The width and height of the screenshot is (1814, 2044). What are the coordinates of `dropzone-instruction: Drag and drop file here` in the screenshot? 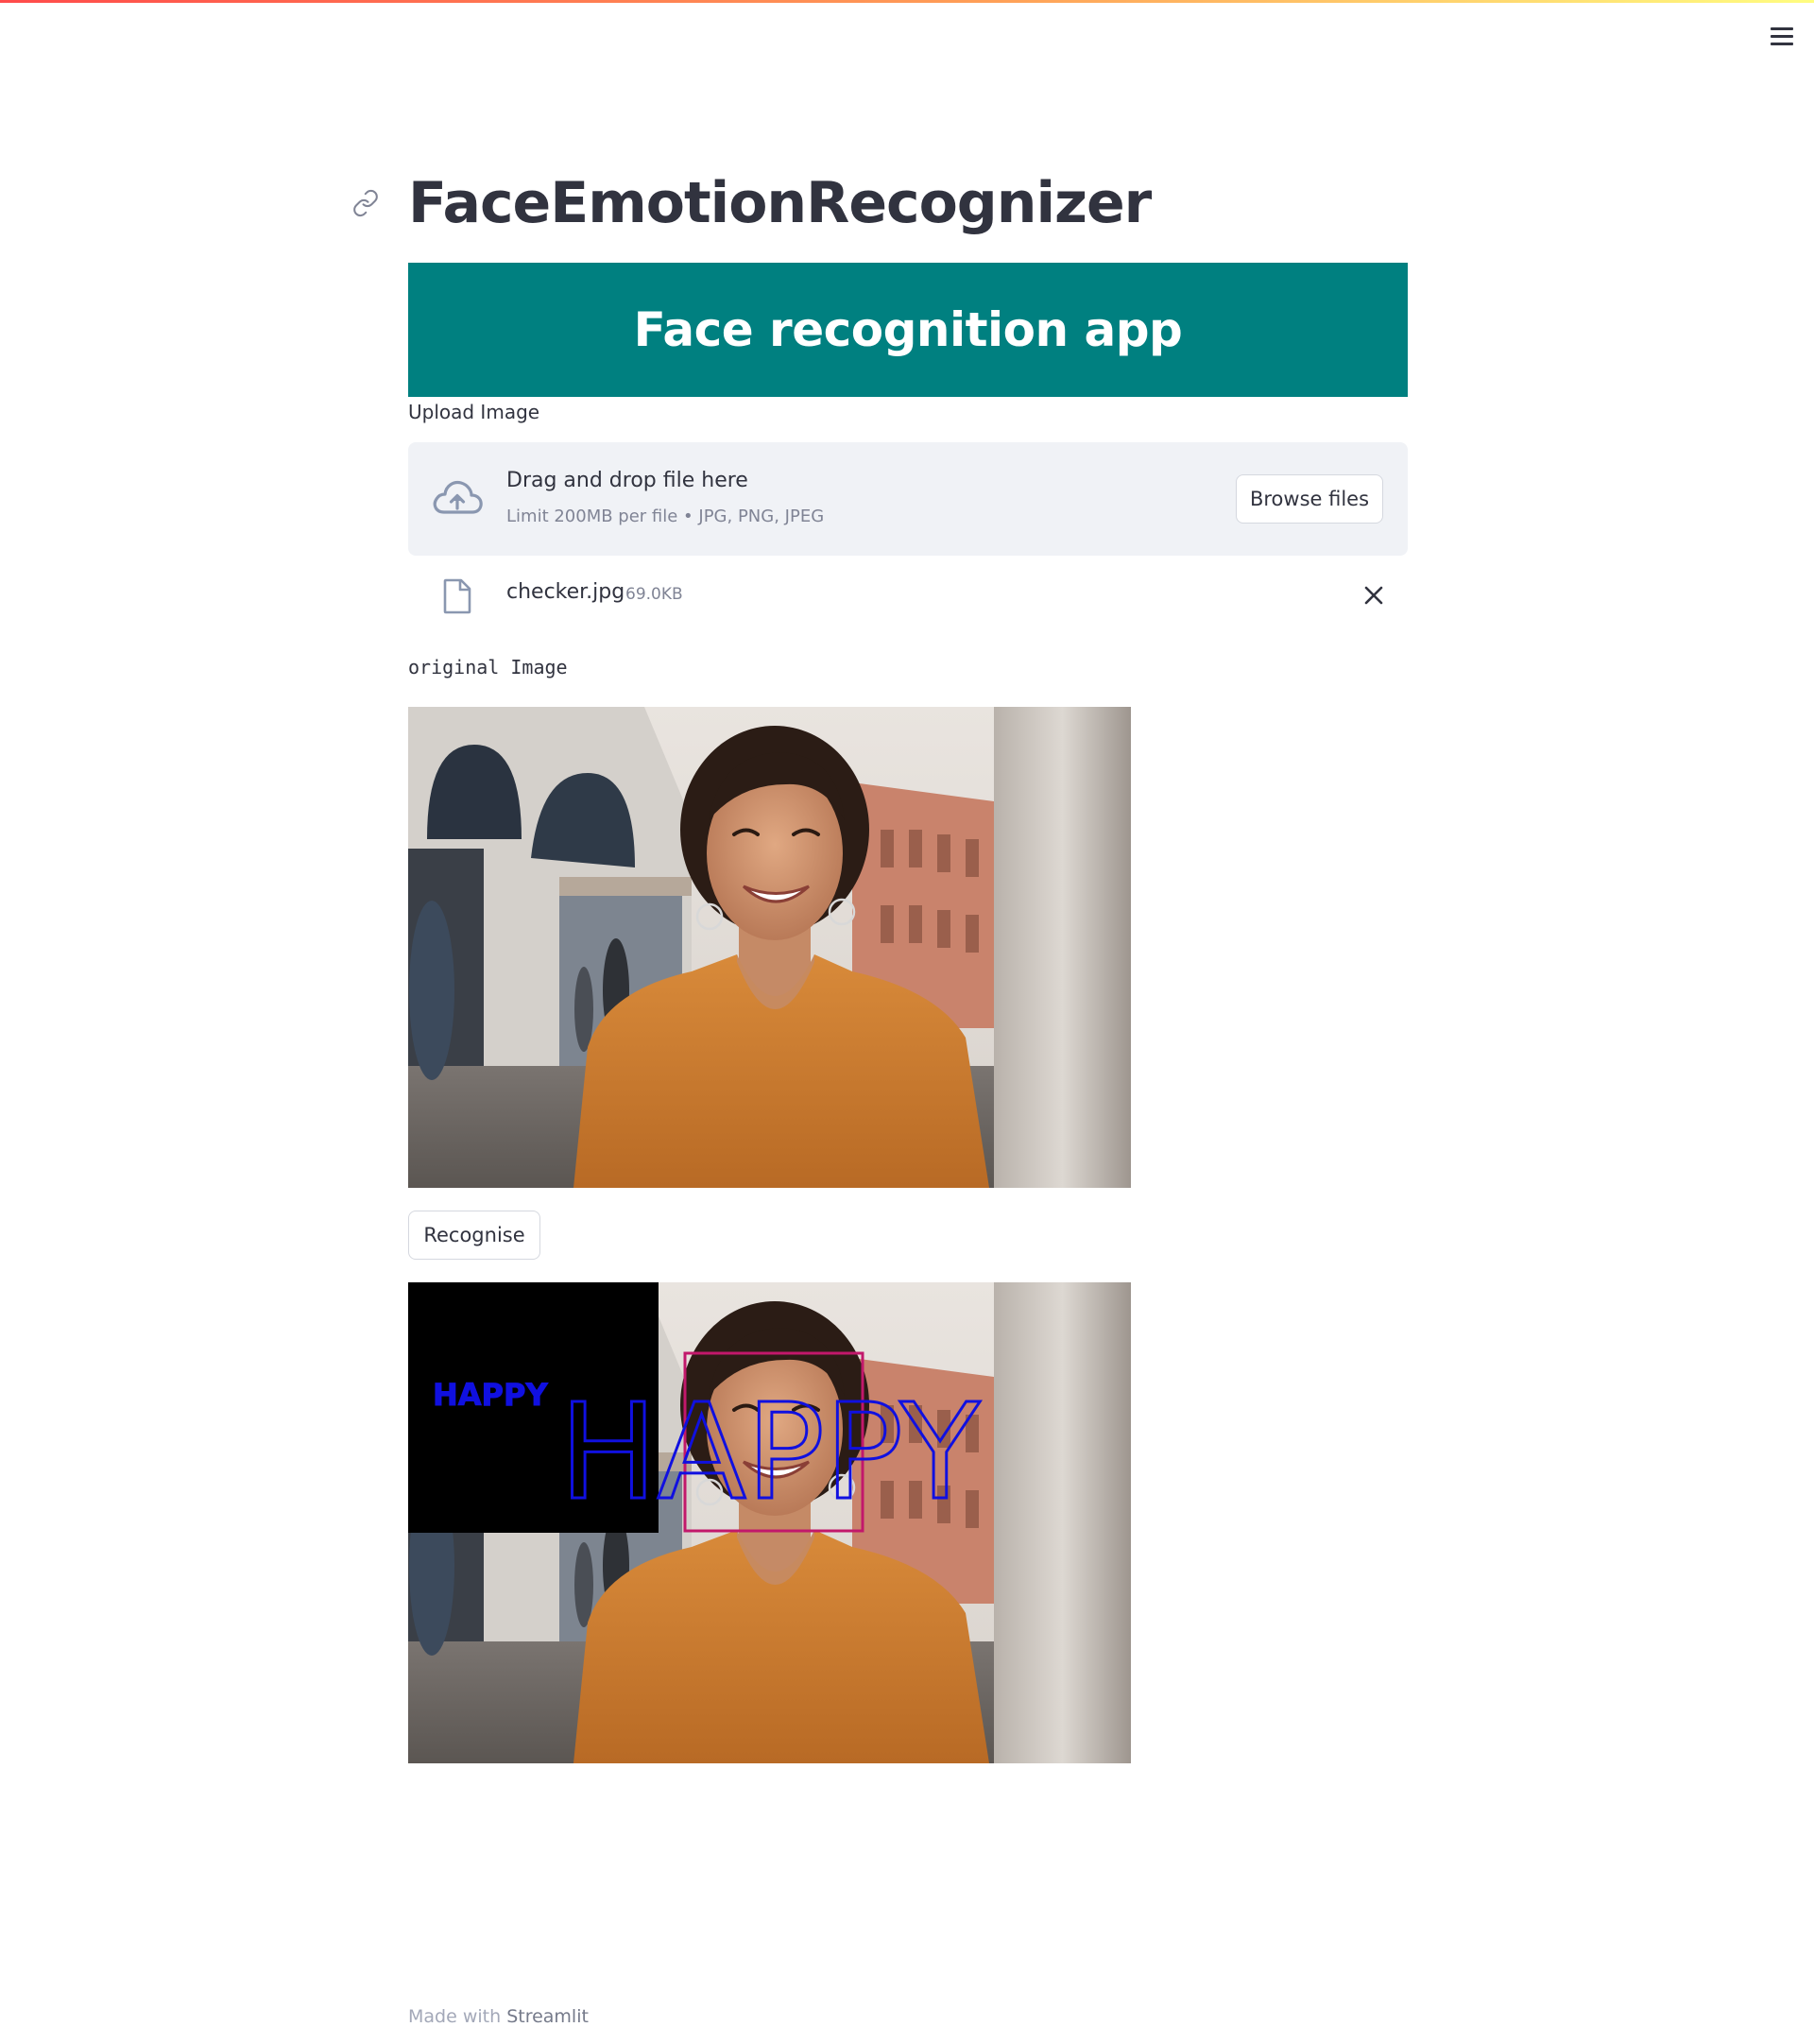 It's located at (627, 480).